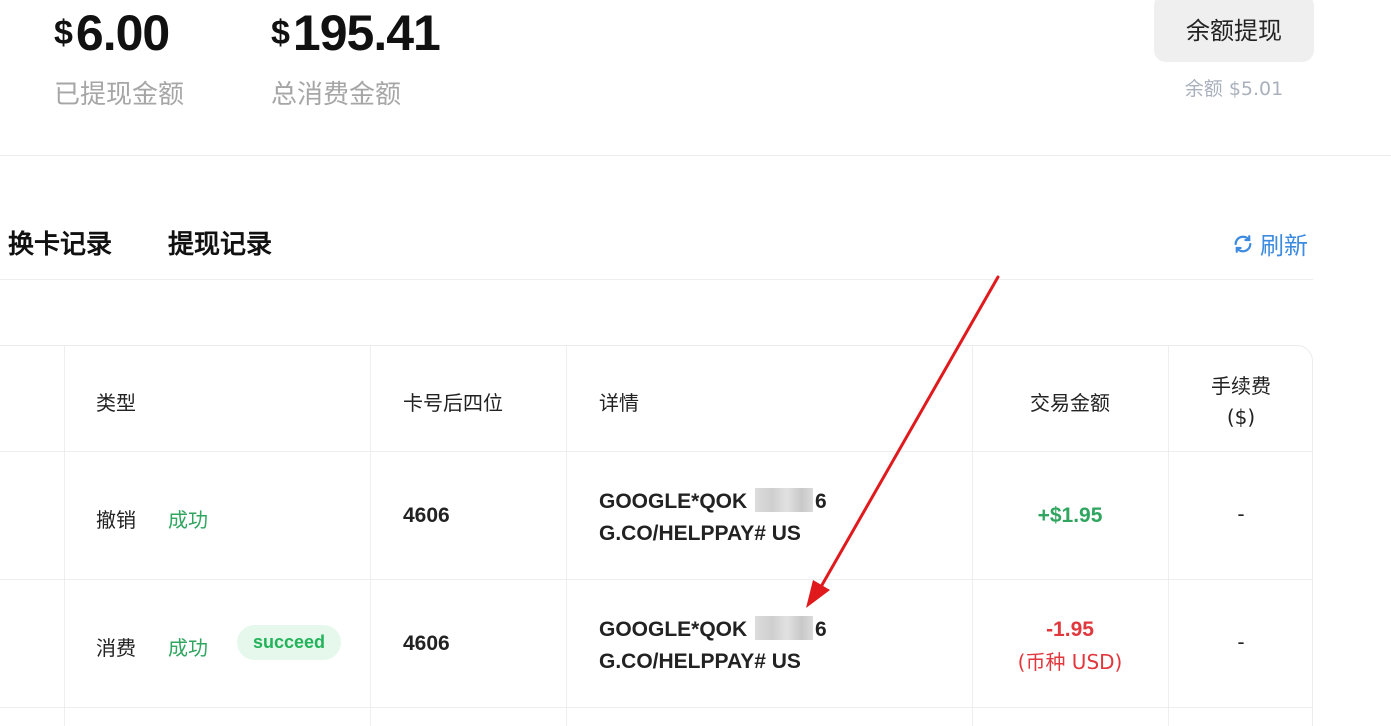  What do you see at coordinates (1070, 646) in the screenshot?
I see `row2-amount: -1.95 (币种 USD)` at bounding box center [1070, 646].